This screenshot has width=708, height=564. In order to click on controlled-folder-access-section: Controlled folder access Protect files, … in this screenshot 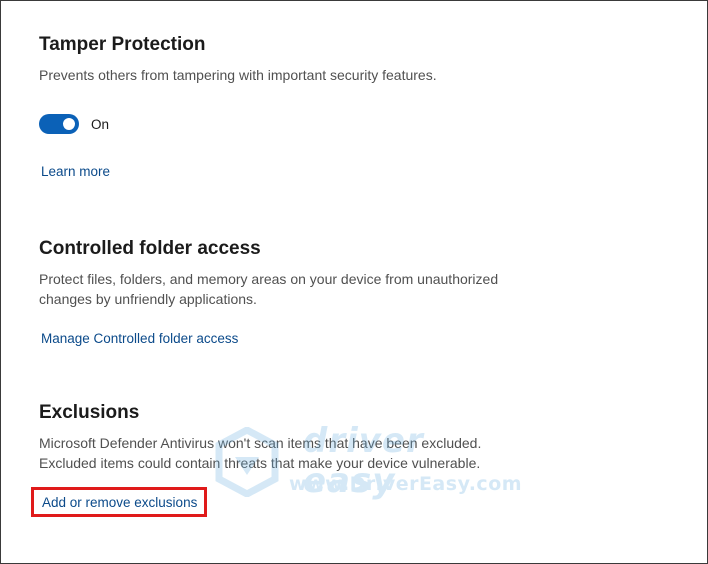, I will do `click(299, 292)`.